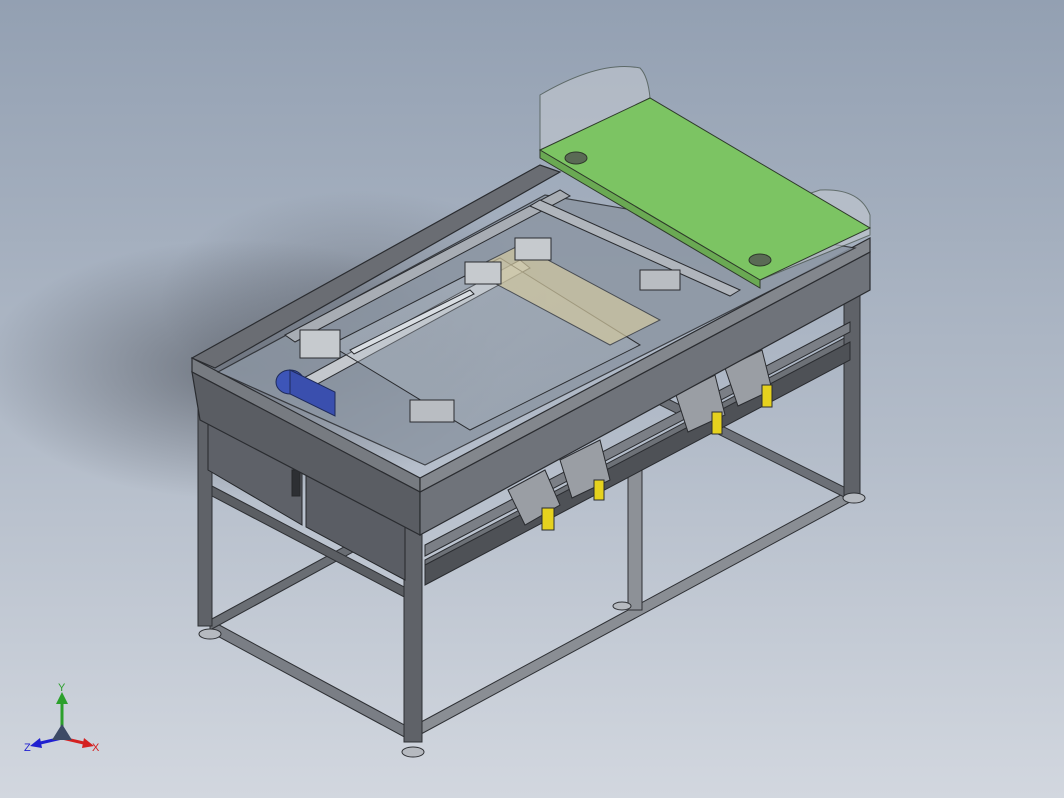 The height and width of the screenshot is (798, 1064). Describe the element at coordinates (210, 634) in the screenshot. I see `foot-front-left` at that location.